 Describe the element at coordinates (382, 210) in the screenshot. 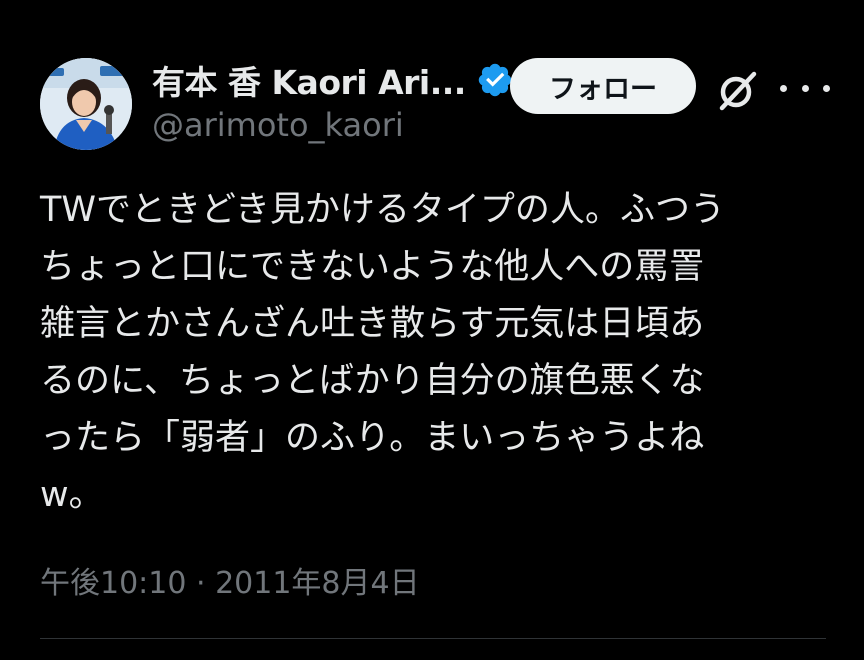

I see `tweet-text-line: TWでときどき見かけるタイプの人。ふつう` at that location.